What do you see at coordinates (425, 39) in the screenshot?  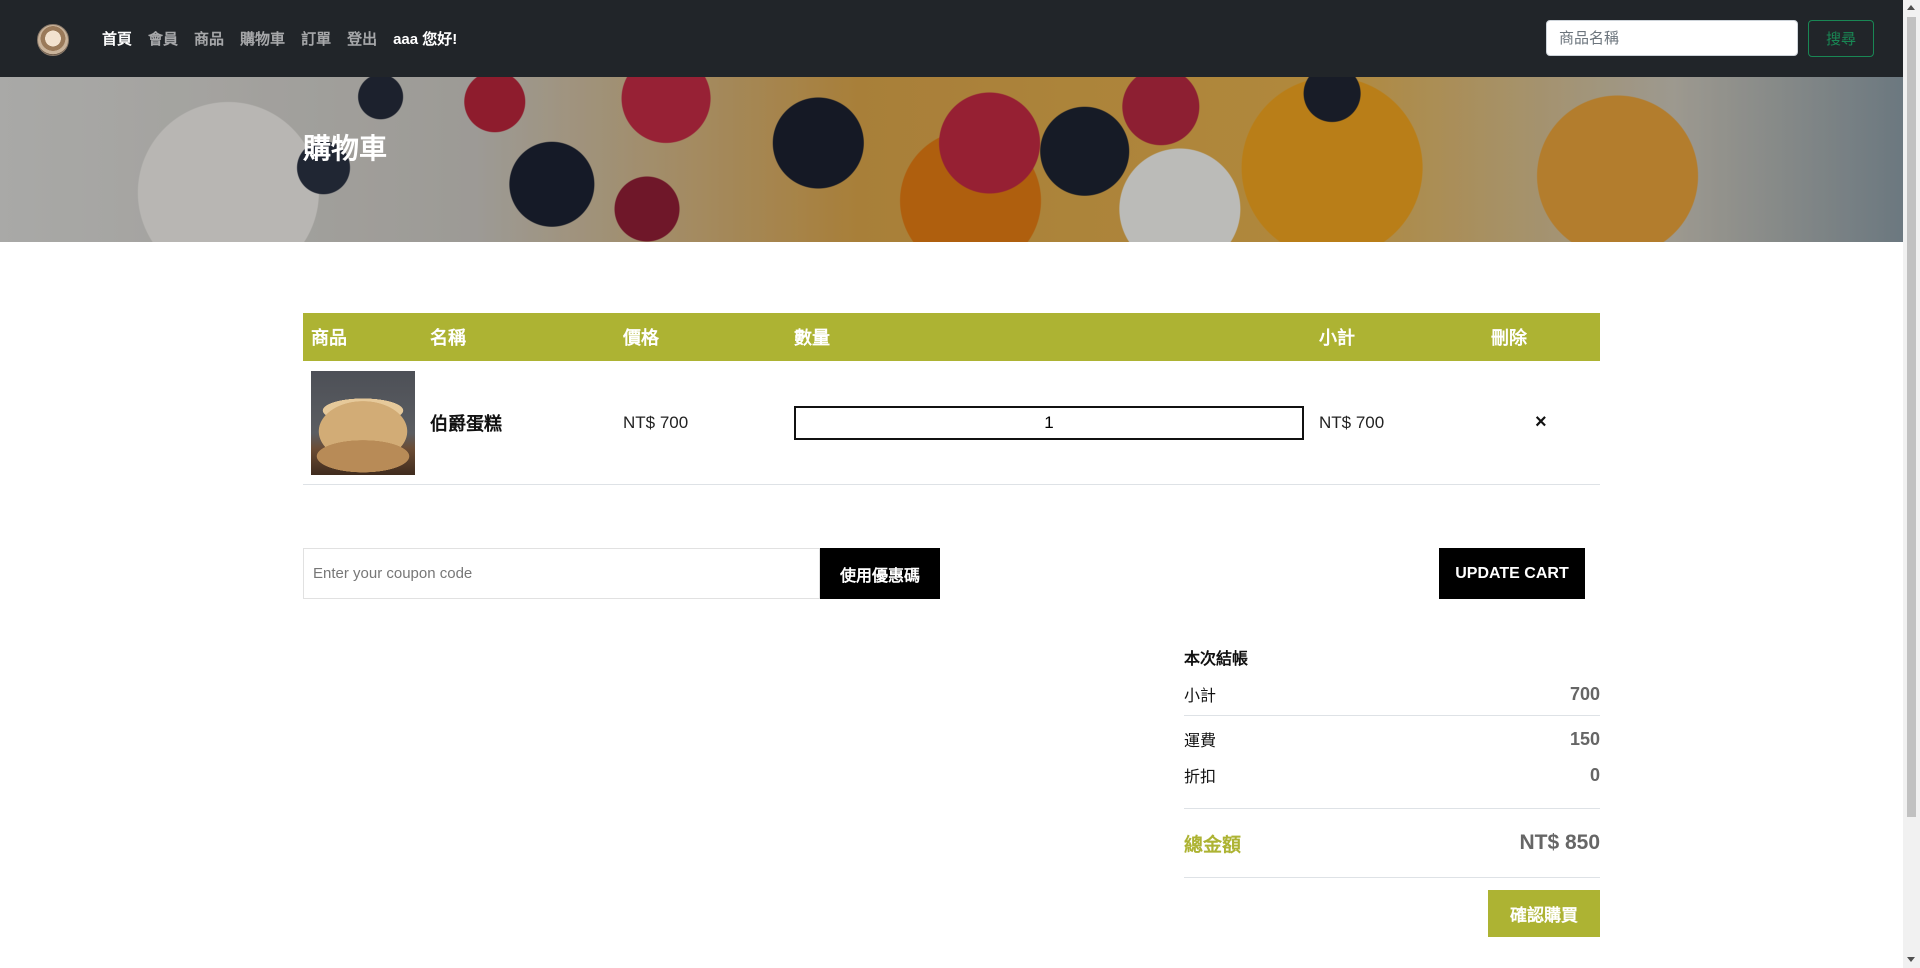 I see `user-greeting: aaa 您好!` at bounding box center [425, 39].